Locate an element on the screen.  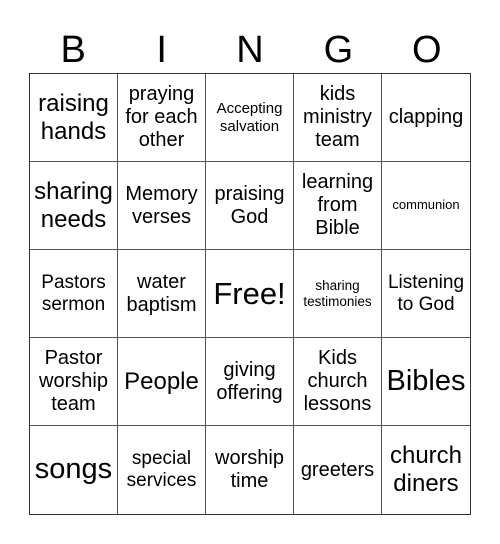
free-space-cell: Free! is located at coordinates (250, 294).